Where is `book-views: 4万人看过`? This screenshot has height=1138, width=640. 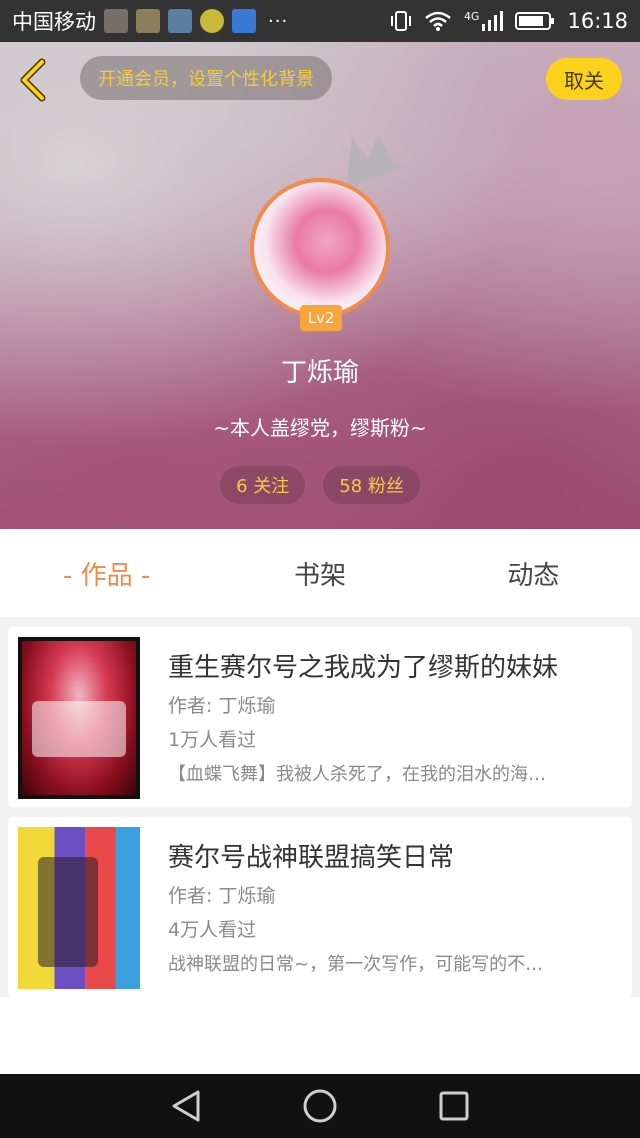 book-views: 4万人看过 is located at coordinates (212, 930).